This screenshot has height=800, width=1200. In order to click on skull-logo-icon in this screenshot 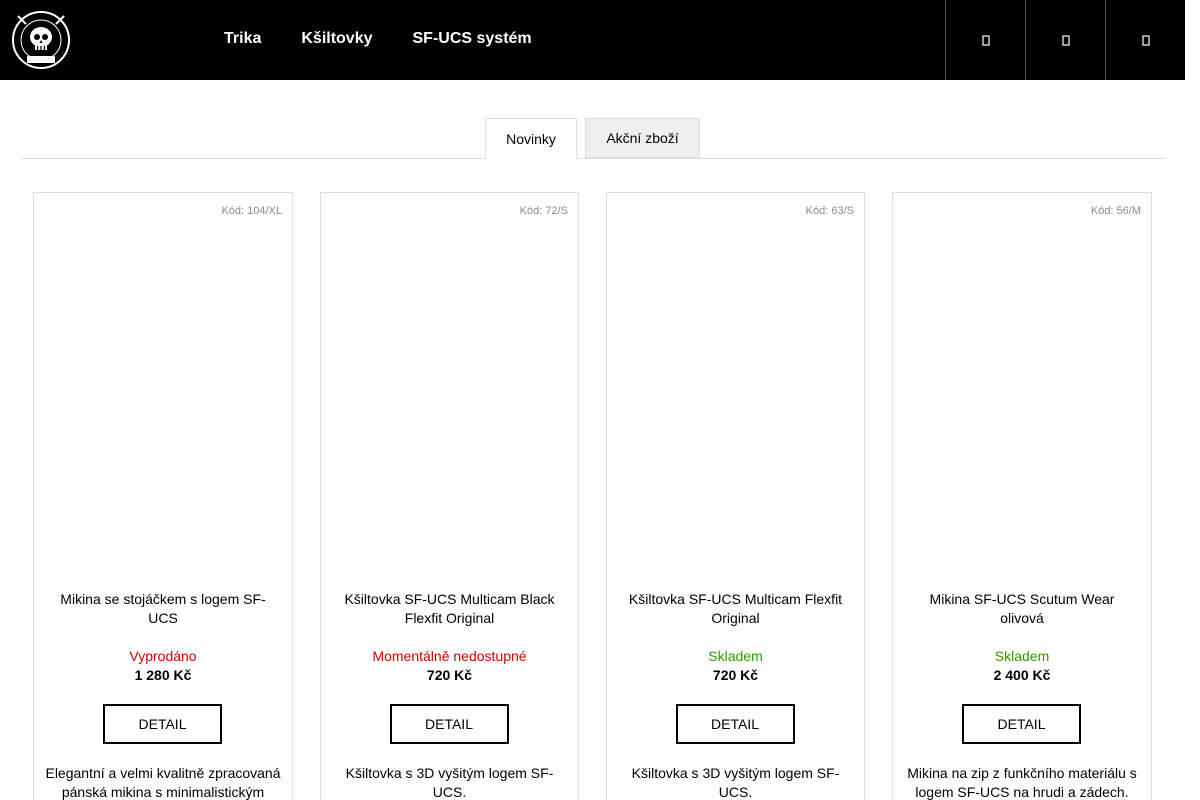, I will do `click(41, 40)`.